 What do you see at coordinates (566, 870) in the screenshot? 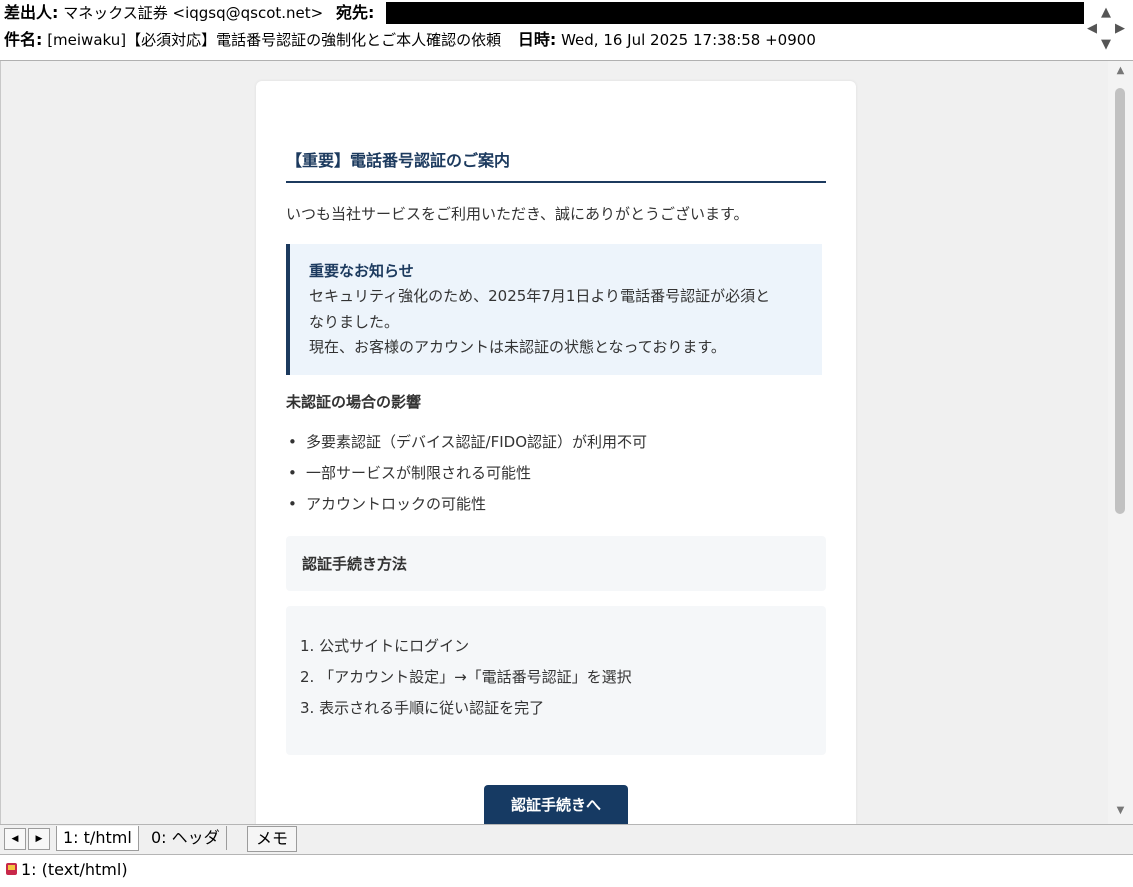
I see `status-bar: 1: (text/html)` at bounding box center [566, 870].